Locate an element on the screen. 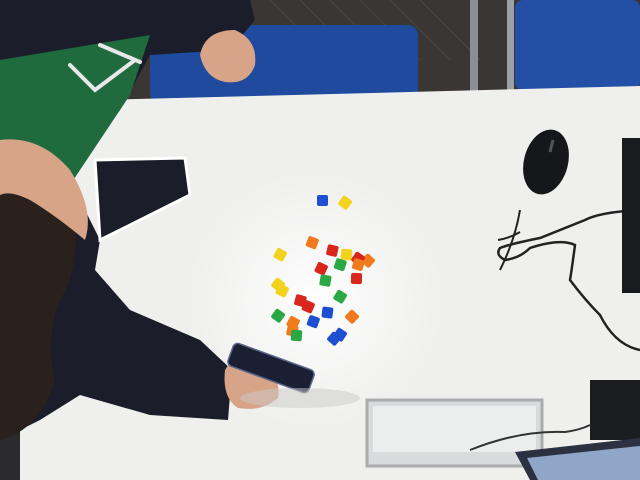 This screenshot has height=480, width=640. chair-post is located at coordinates (474, 46).